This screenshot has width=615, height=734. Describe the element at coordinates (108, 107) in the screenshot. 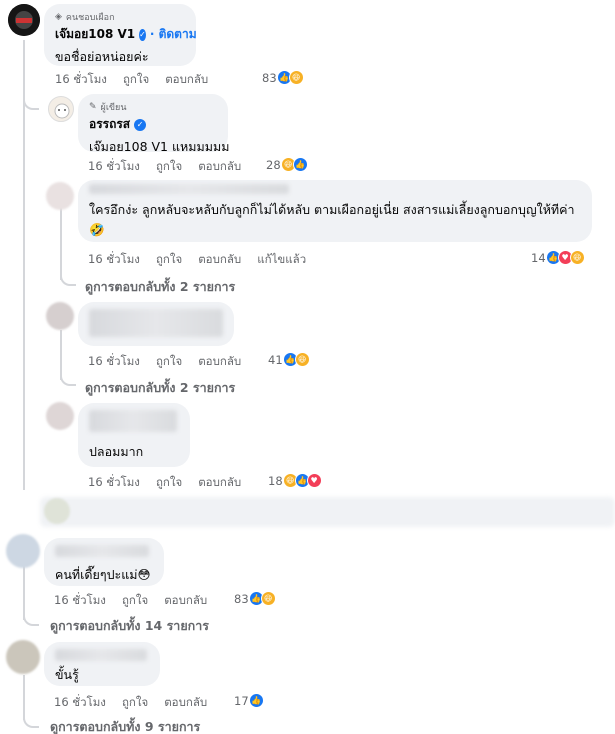

I see `author-badge: ✎ ผู้เขียน` at that location.